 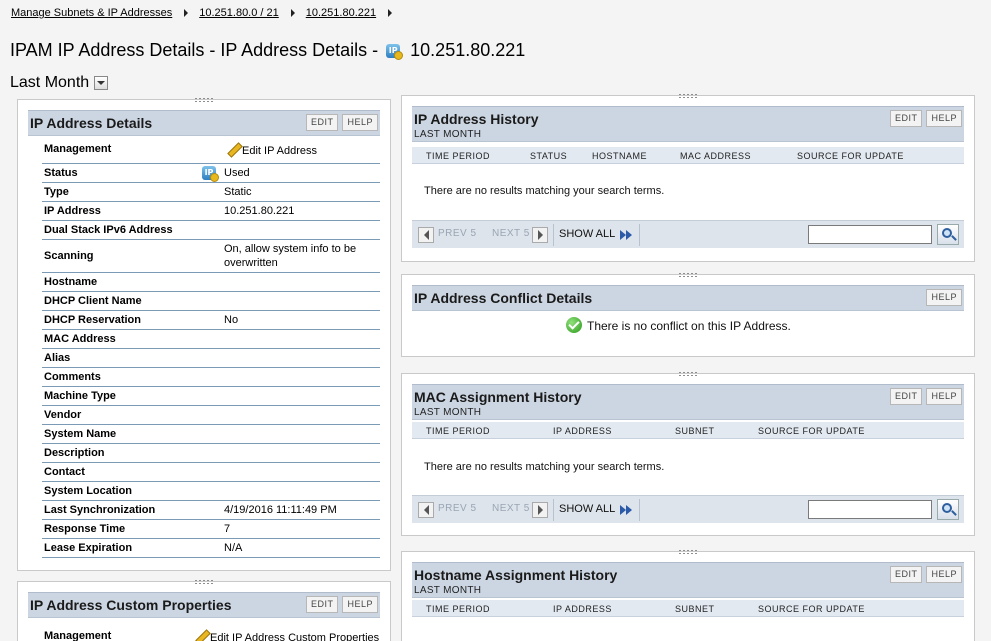 I want to click on details-row: Status IP Used, so click(x=211, y=173).